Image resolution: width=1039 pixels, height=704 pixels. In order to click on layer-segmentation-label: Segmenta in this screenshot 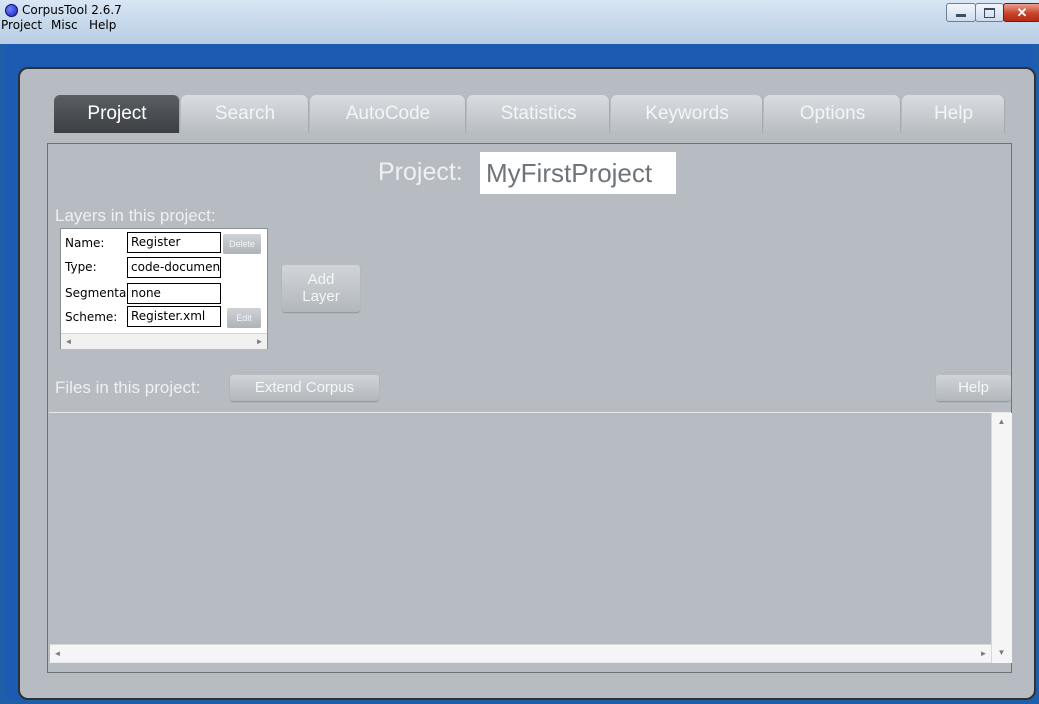, I will do `click(96, 293)`.